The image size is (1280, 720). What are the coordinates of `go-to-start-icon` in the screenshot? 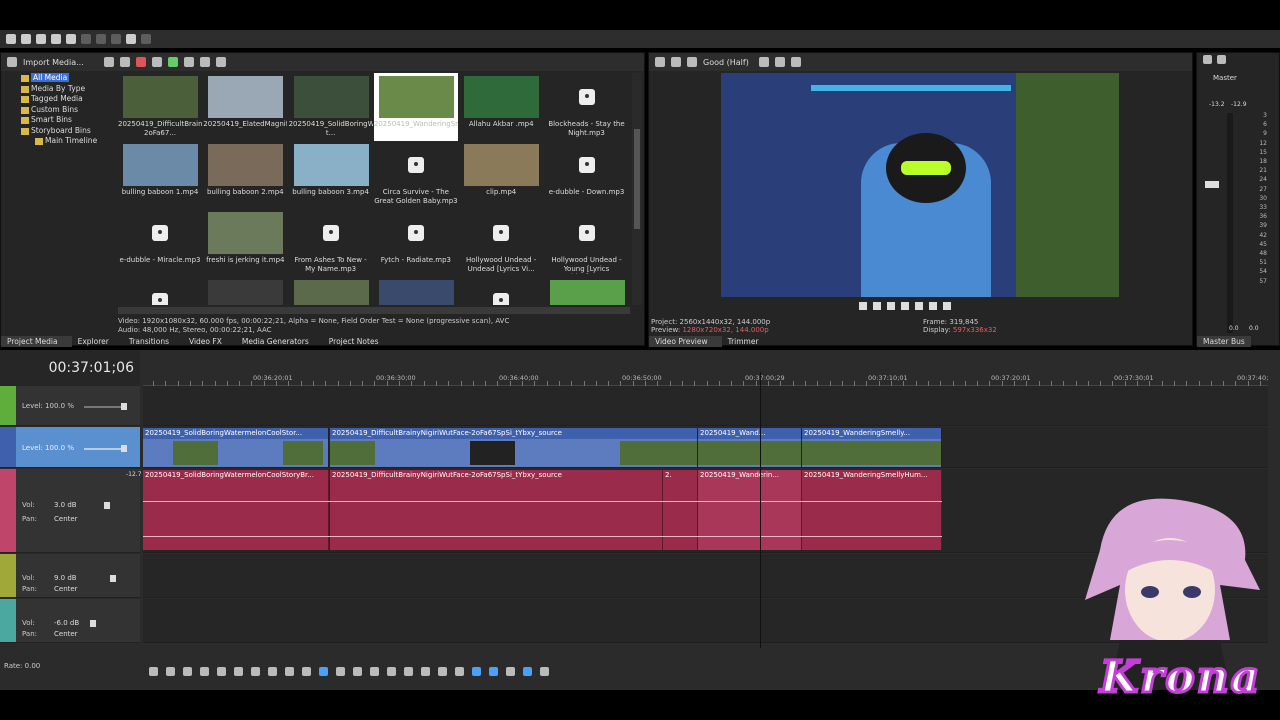 It's located at (255, 671).